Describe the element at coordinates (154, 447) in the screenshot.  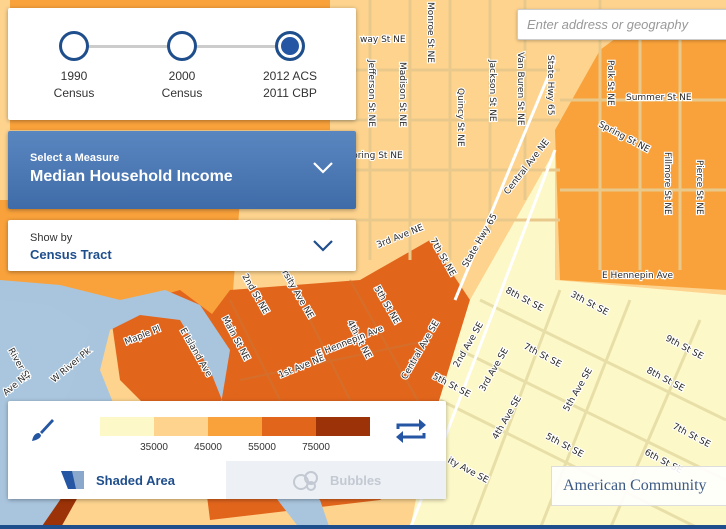
I see `legend-break-label: 35000` at that location.